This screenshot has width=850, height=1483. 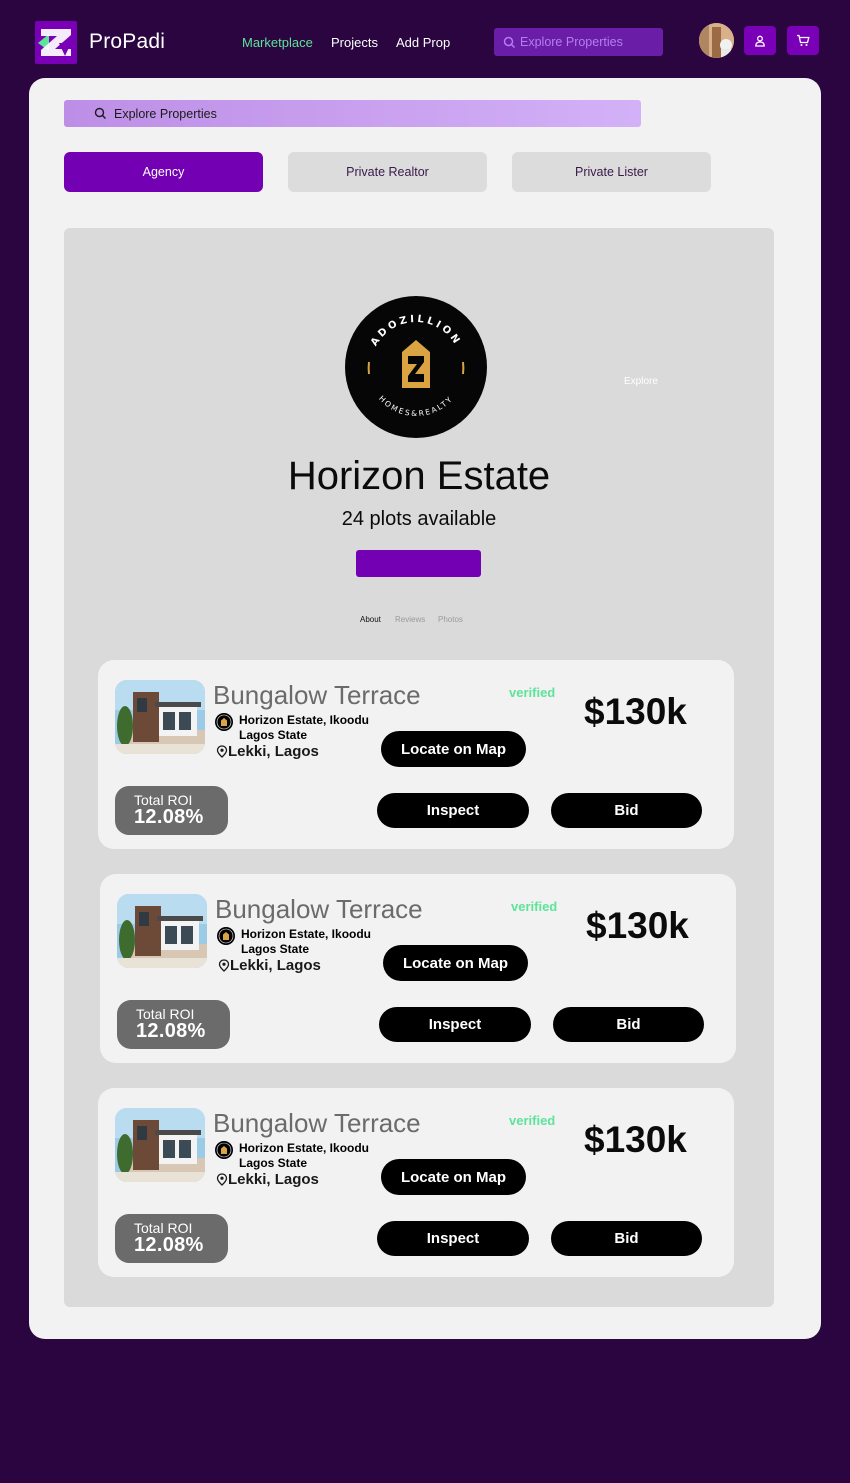 What do you see at coordinates (611, 172) in the screenshot?
I see `tab-private-lister: Private Lister` at bounding box center [611, 172].